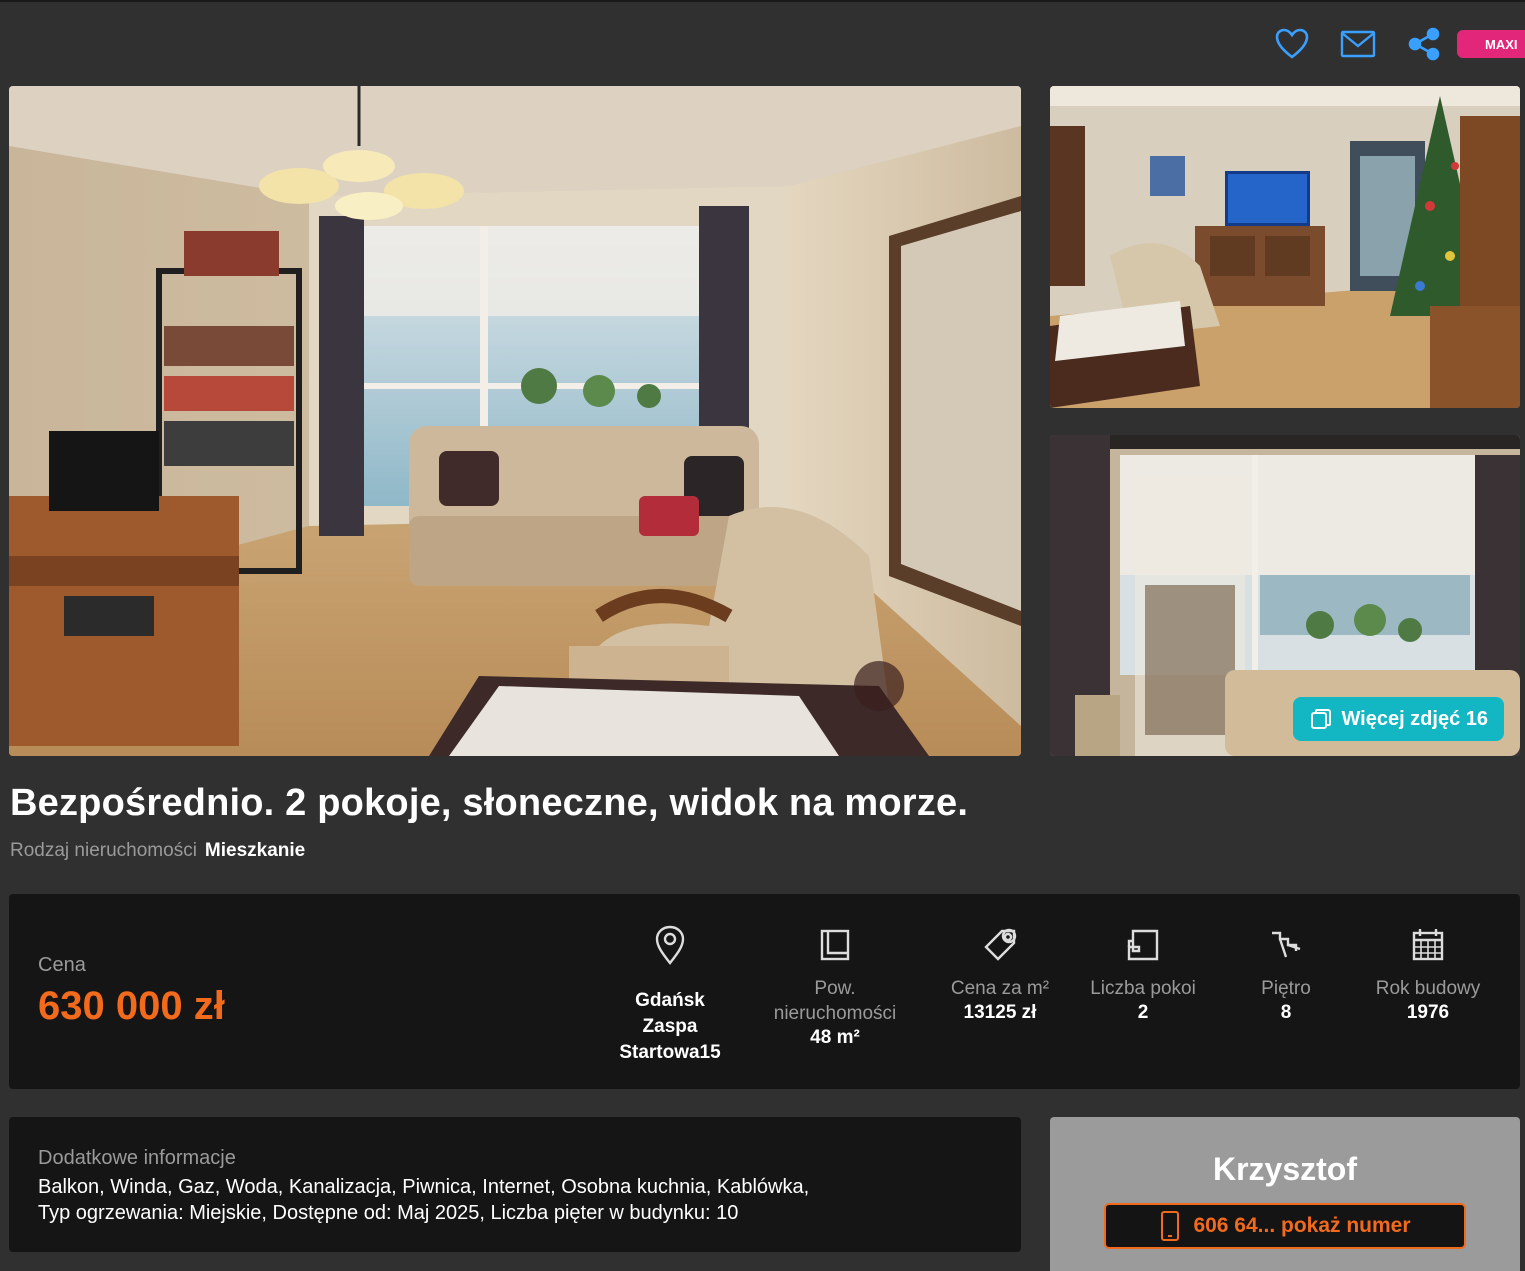  I want to click on stat-build-year-value: 1976, so click(1428, 1012).